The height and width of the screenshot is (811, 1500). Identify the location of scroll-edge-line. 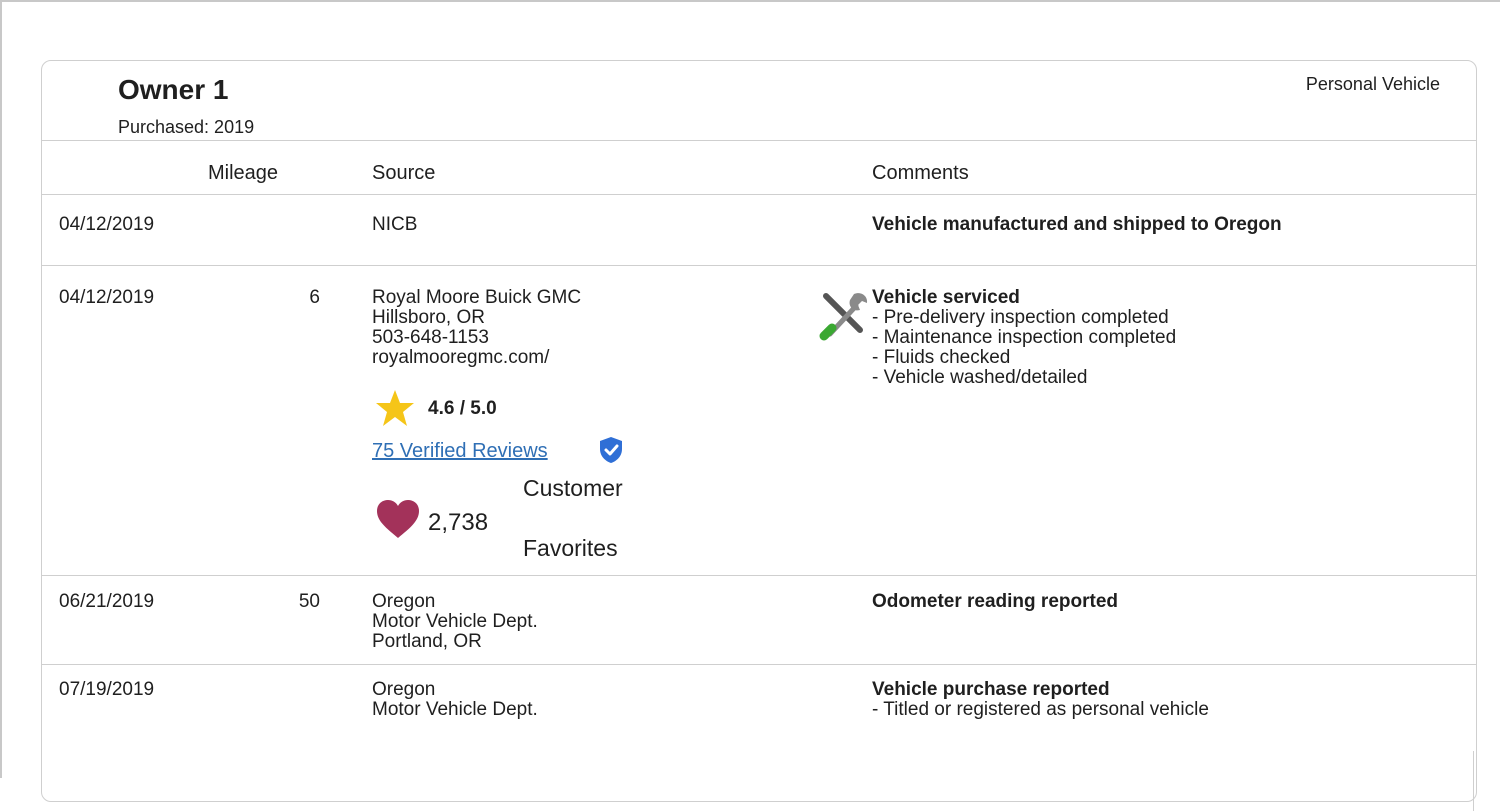
(1473, 781).